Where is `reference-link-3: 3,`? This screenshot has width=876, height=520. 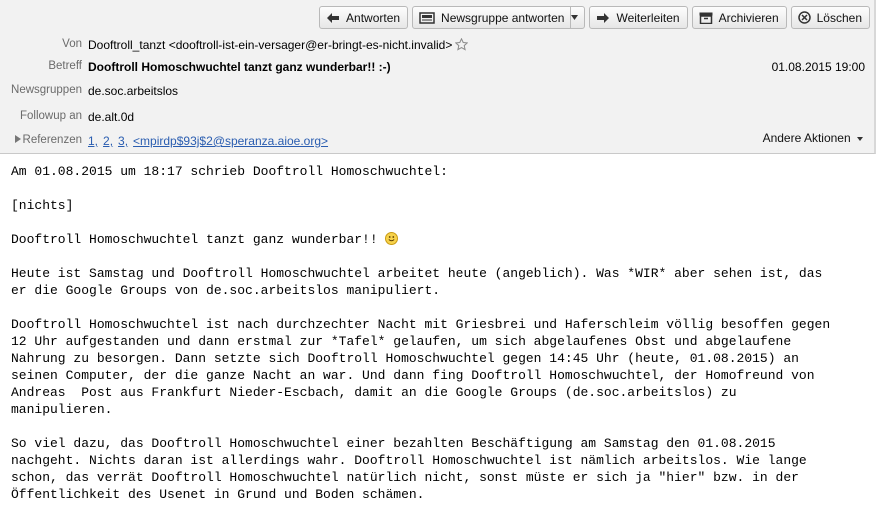 reference-link-3: 3, is located at coordinates (123, 141).